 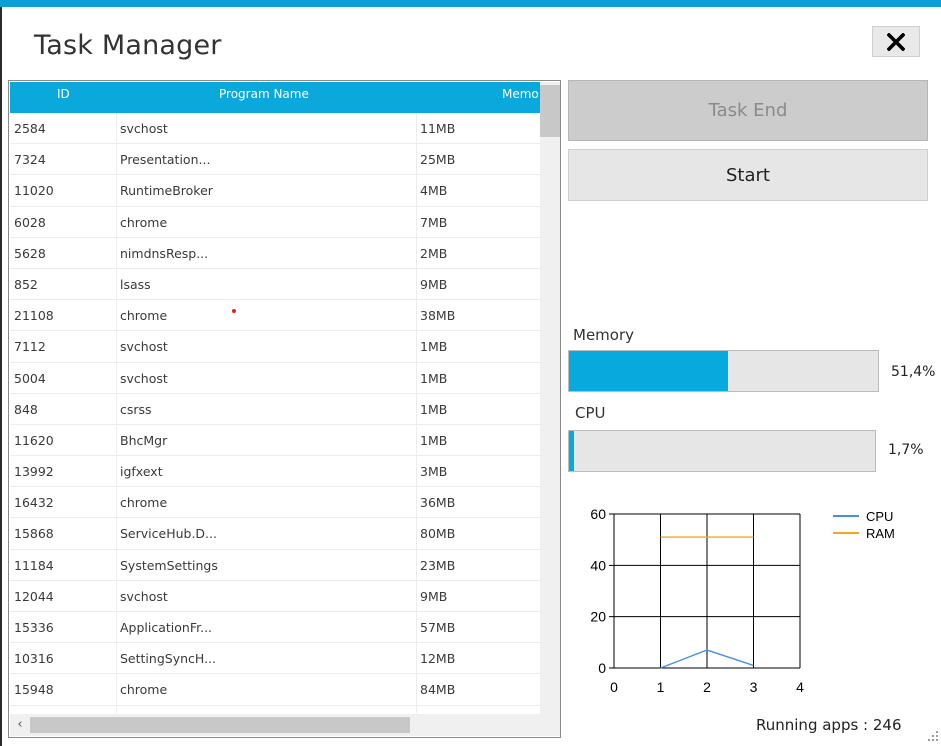 I want to click on vertical-scroll-thumb, so click(x=550, y=111).